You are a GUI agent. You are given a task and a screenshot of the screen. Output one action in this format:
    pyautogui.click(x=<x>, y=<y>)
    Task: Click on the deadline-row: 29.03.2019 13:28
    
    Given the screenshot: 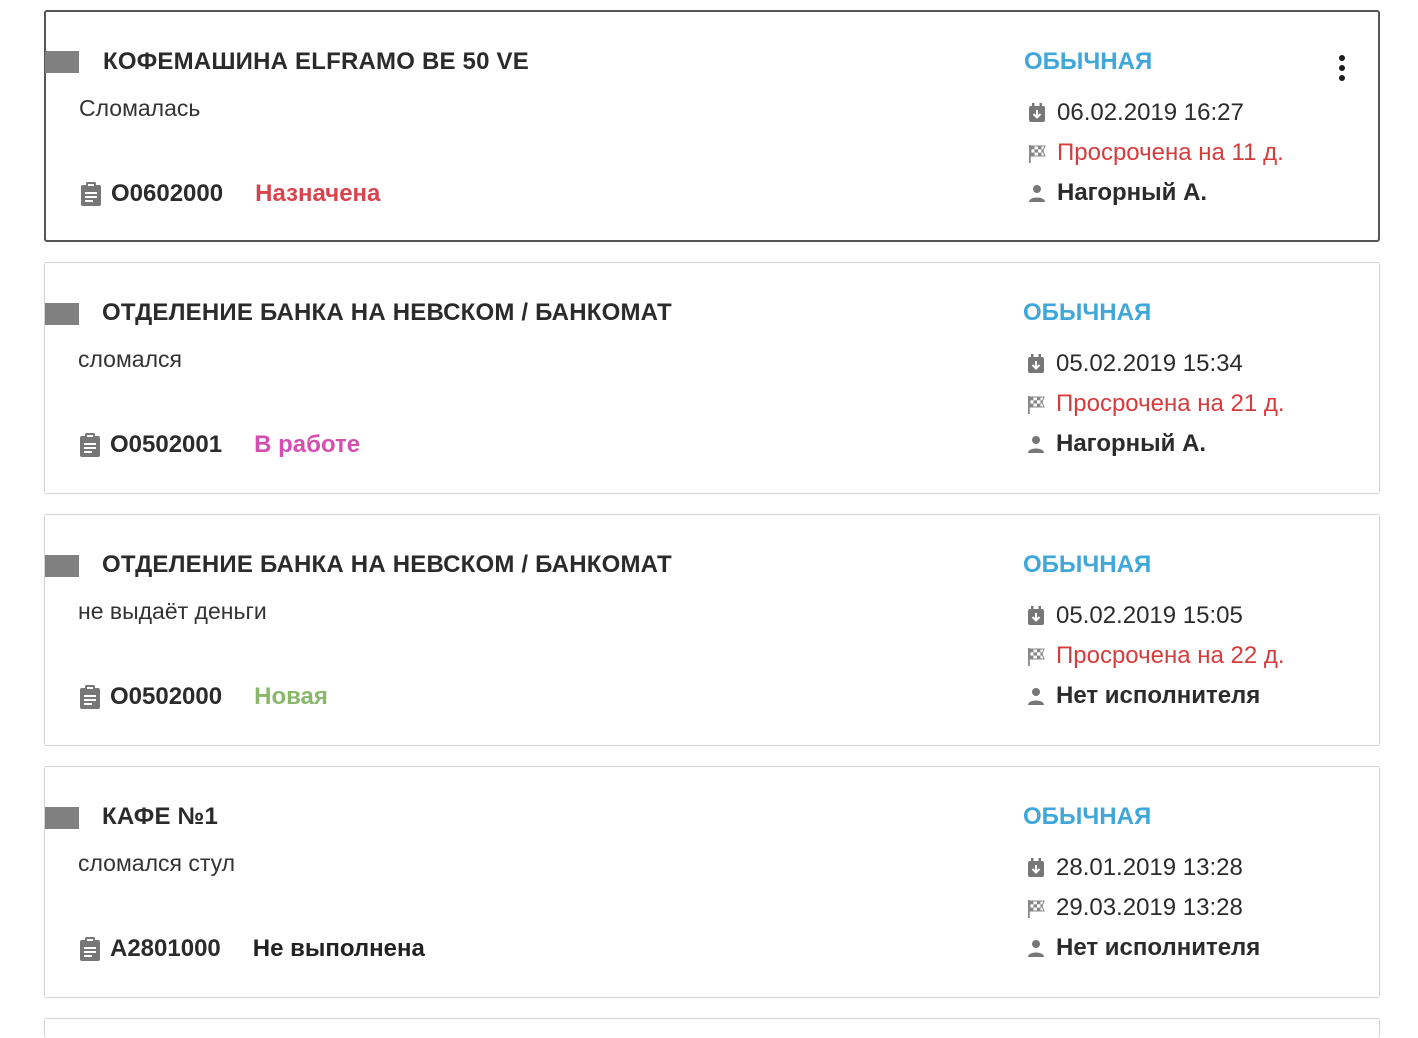 What is the action you would take?
    pyautogui.click(x=1134, y=908)
    